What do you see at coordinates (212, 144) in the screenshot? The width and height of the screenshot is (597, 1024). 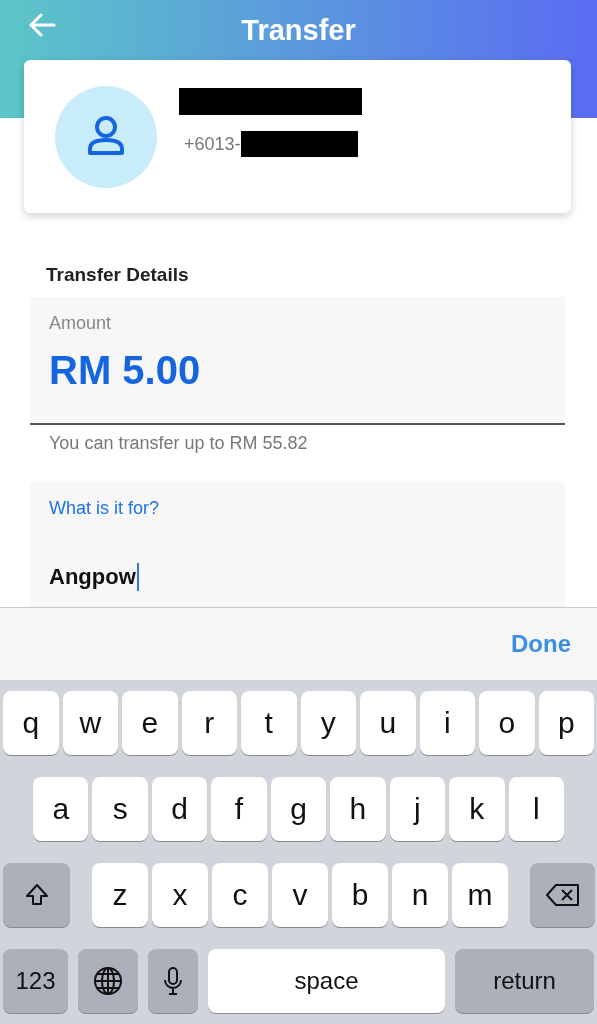 I see `phone-number: +6013-` at bounding box center [212, 144].